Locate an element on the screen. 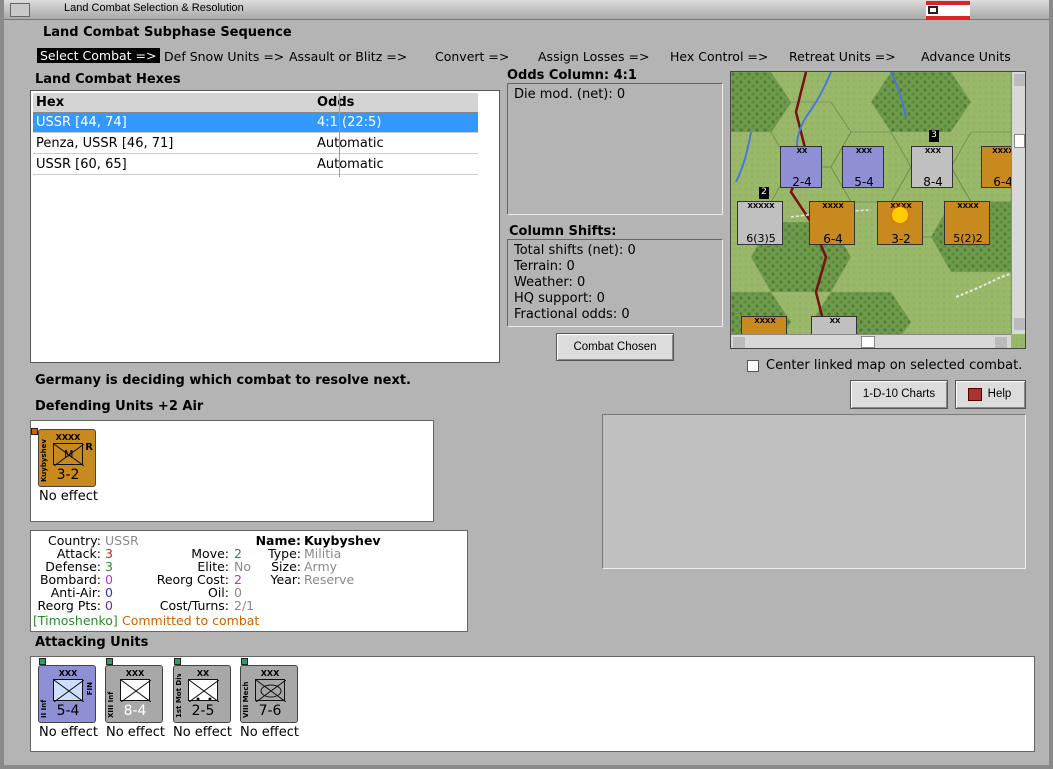 The image size is (1053, 769). step-convert: Convert => is located at coordinates (472, 56).